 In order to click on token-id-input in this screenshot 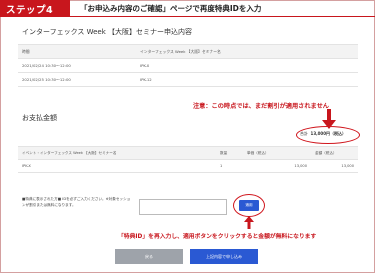, I will do `click(183, 207)`.